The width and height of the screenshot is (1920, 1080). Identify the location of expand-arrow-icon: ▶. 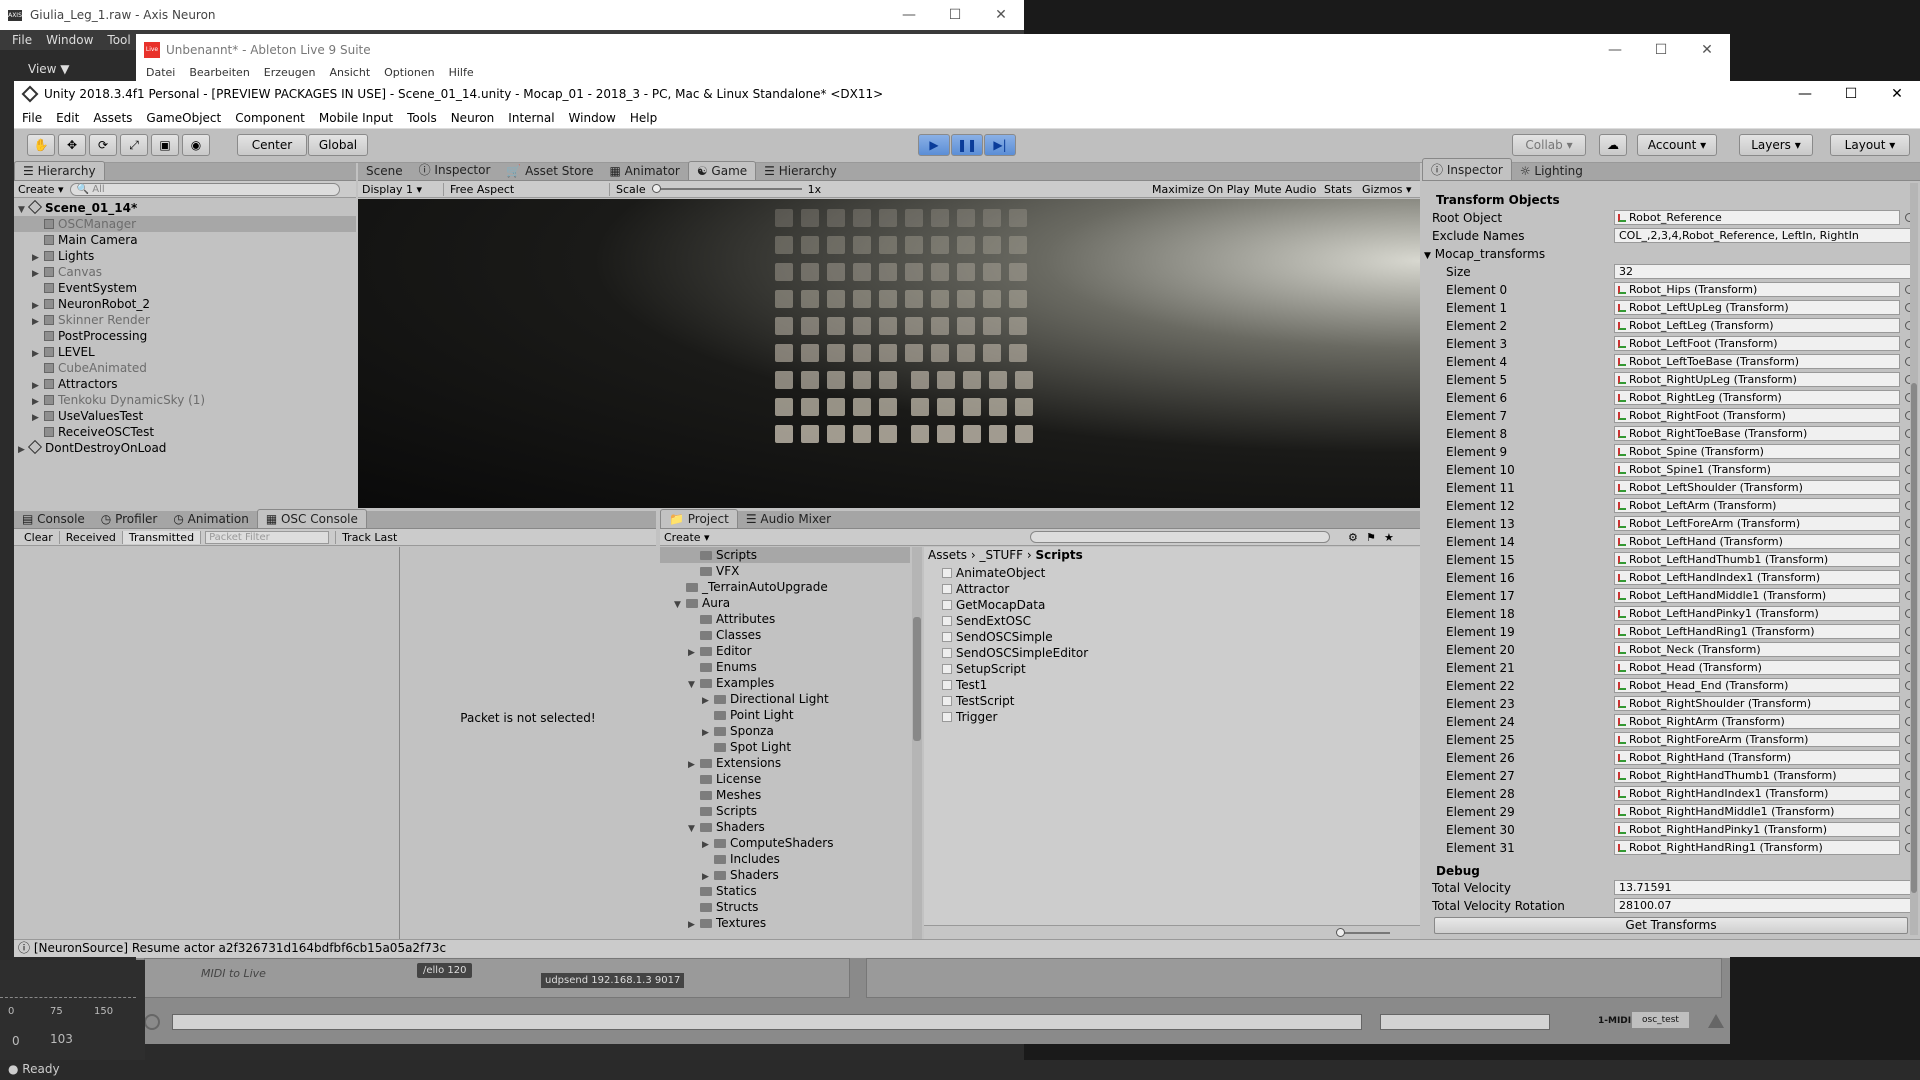
(694, 925).